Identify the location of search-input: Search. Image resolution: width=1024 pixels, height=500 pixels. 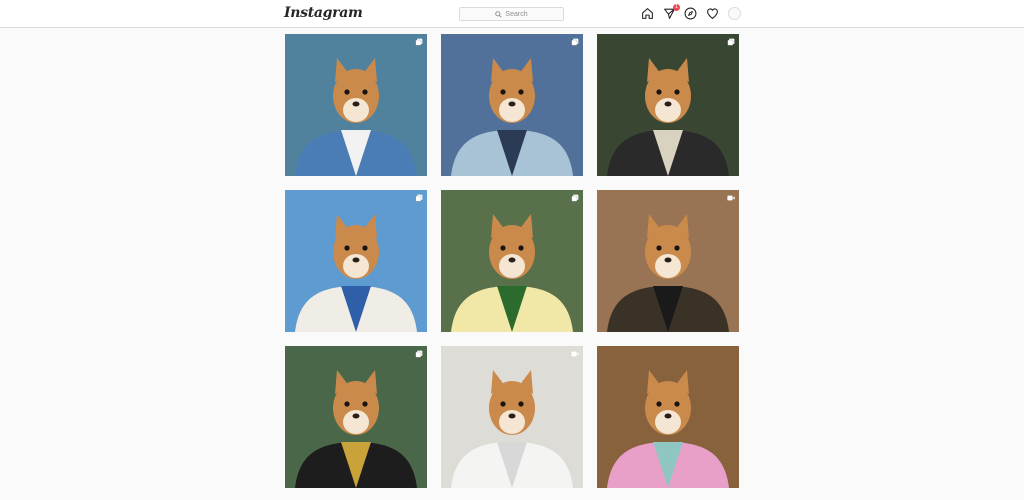
(511, 14).